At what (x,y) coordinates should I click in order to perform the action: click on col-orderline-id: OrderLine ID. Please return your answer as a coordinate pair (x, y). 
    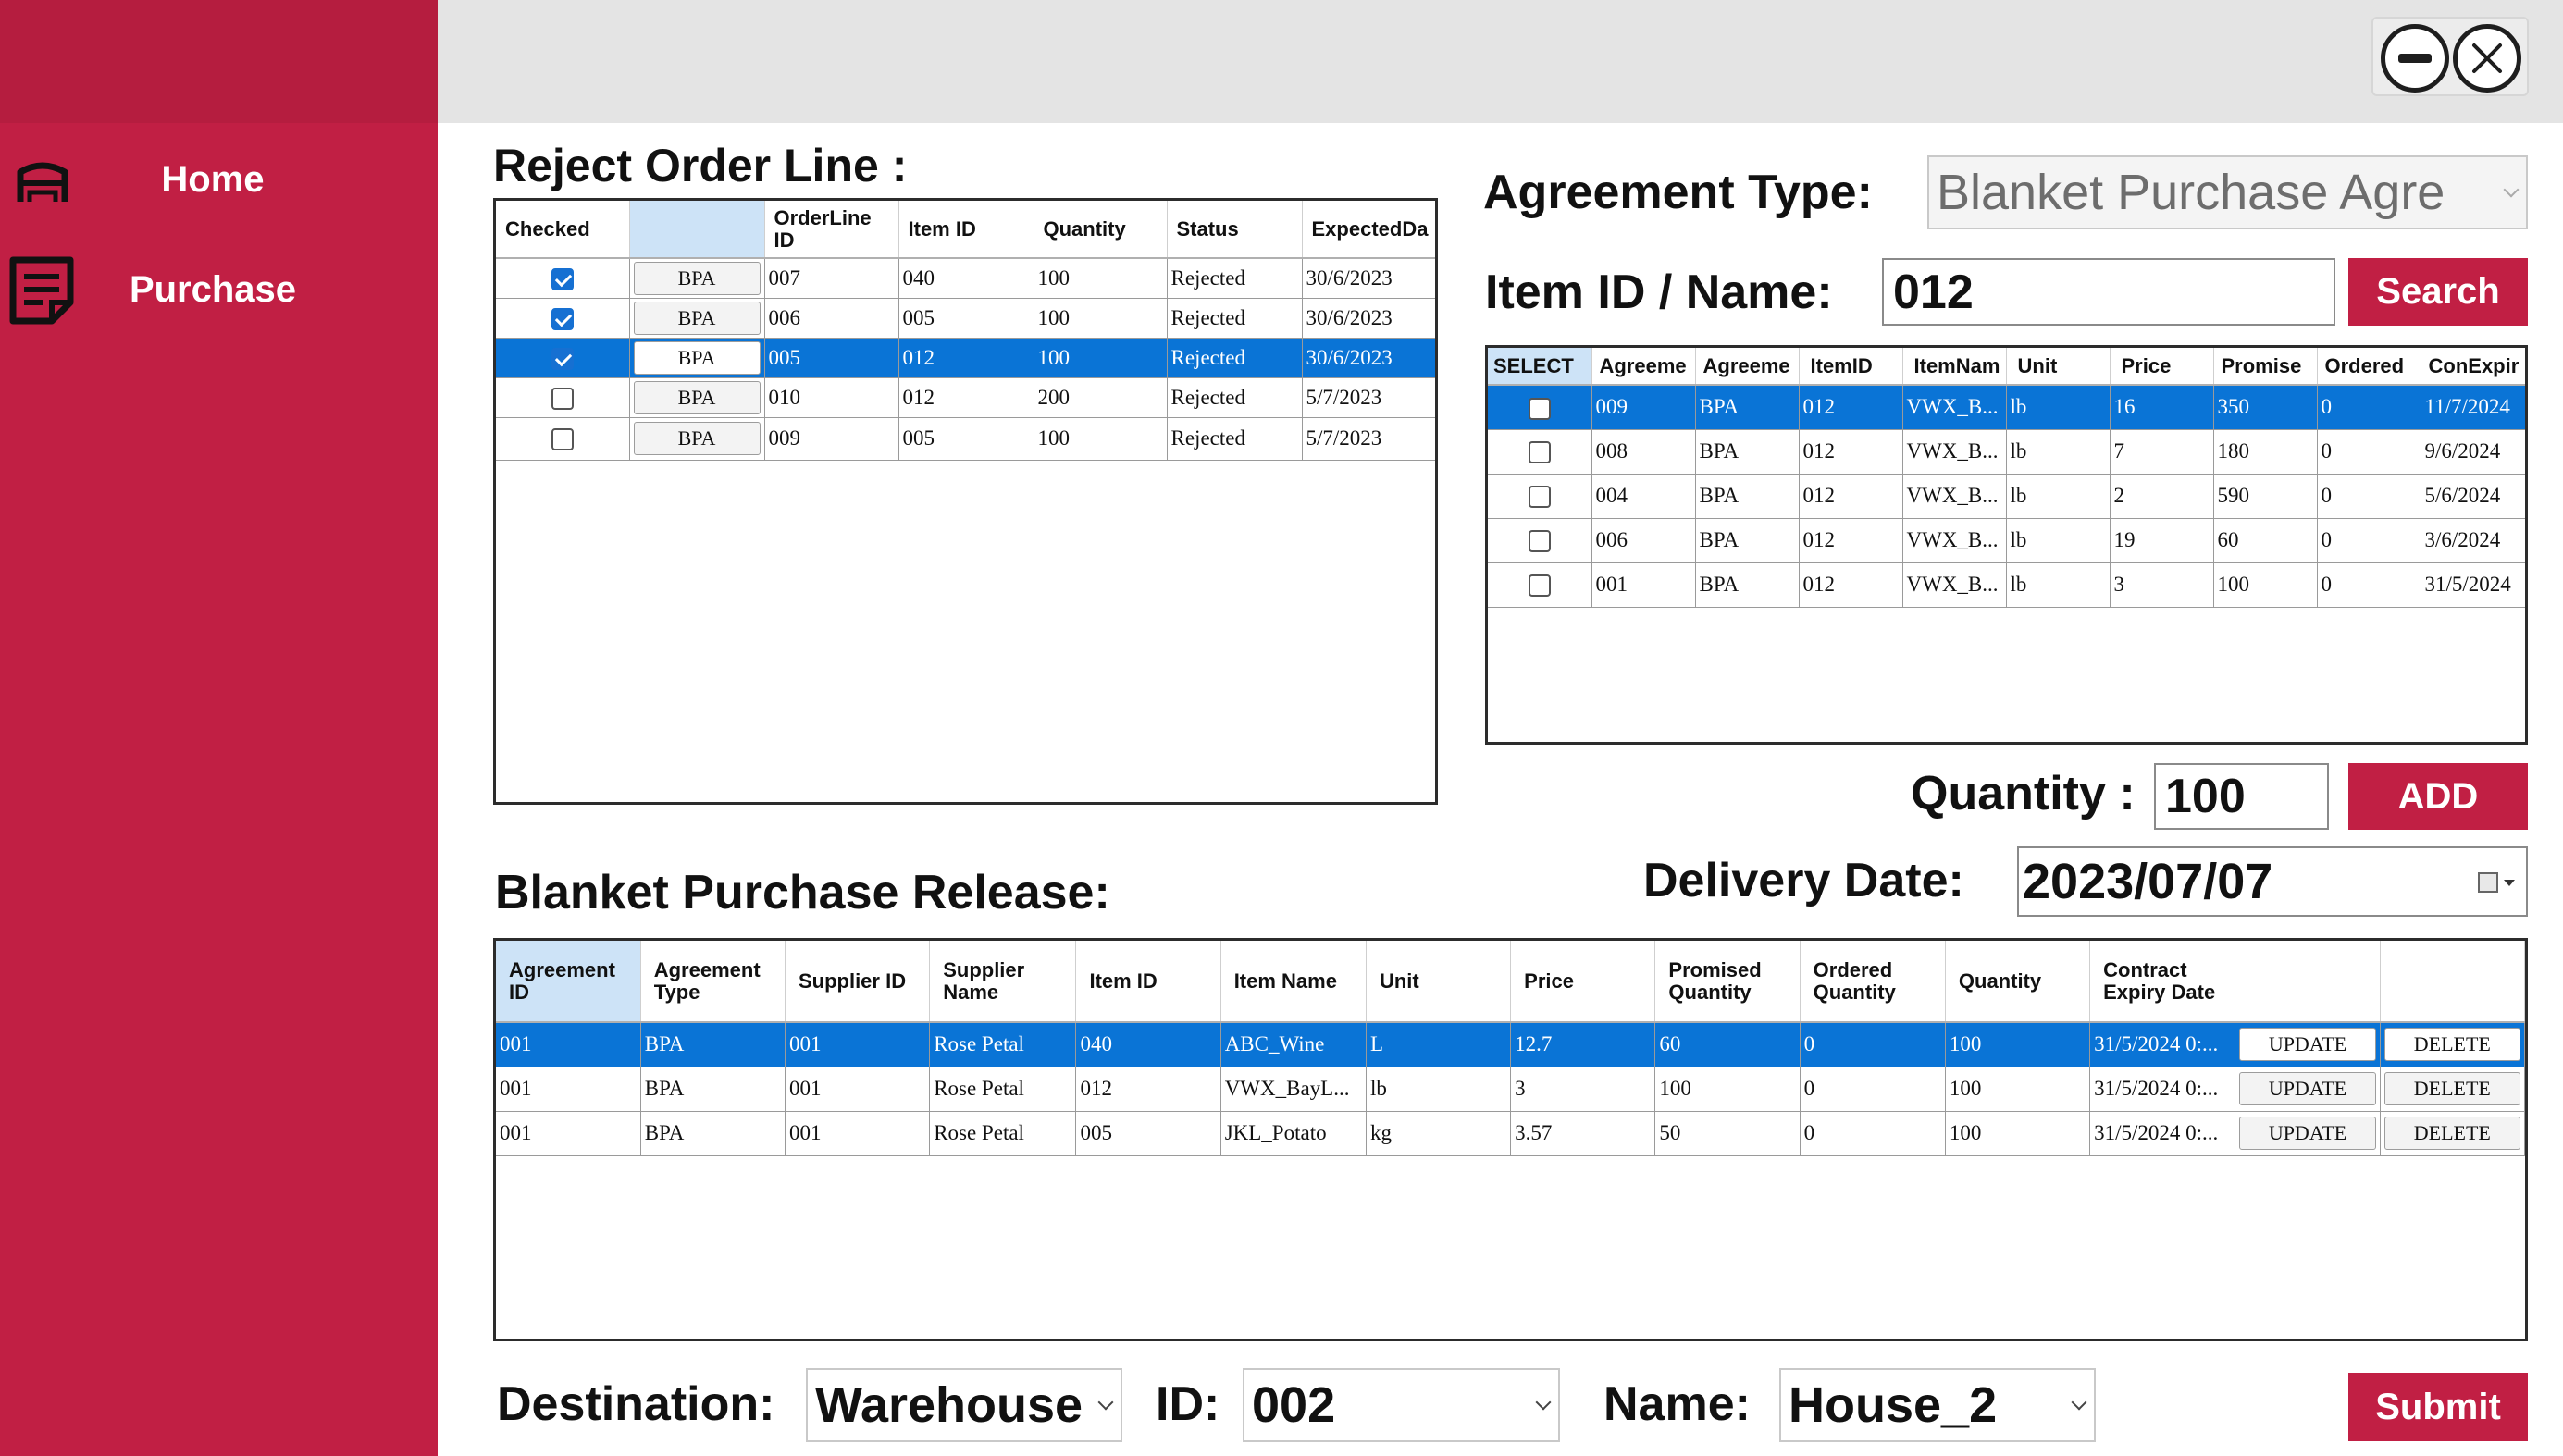
    Looking at the image, I should click on (832, 230).